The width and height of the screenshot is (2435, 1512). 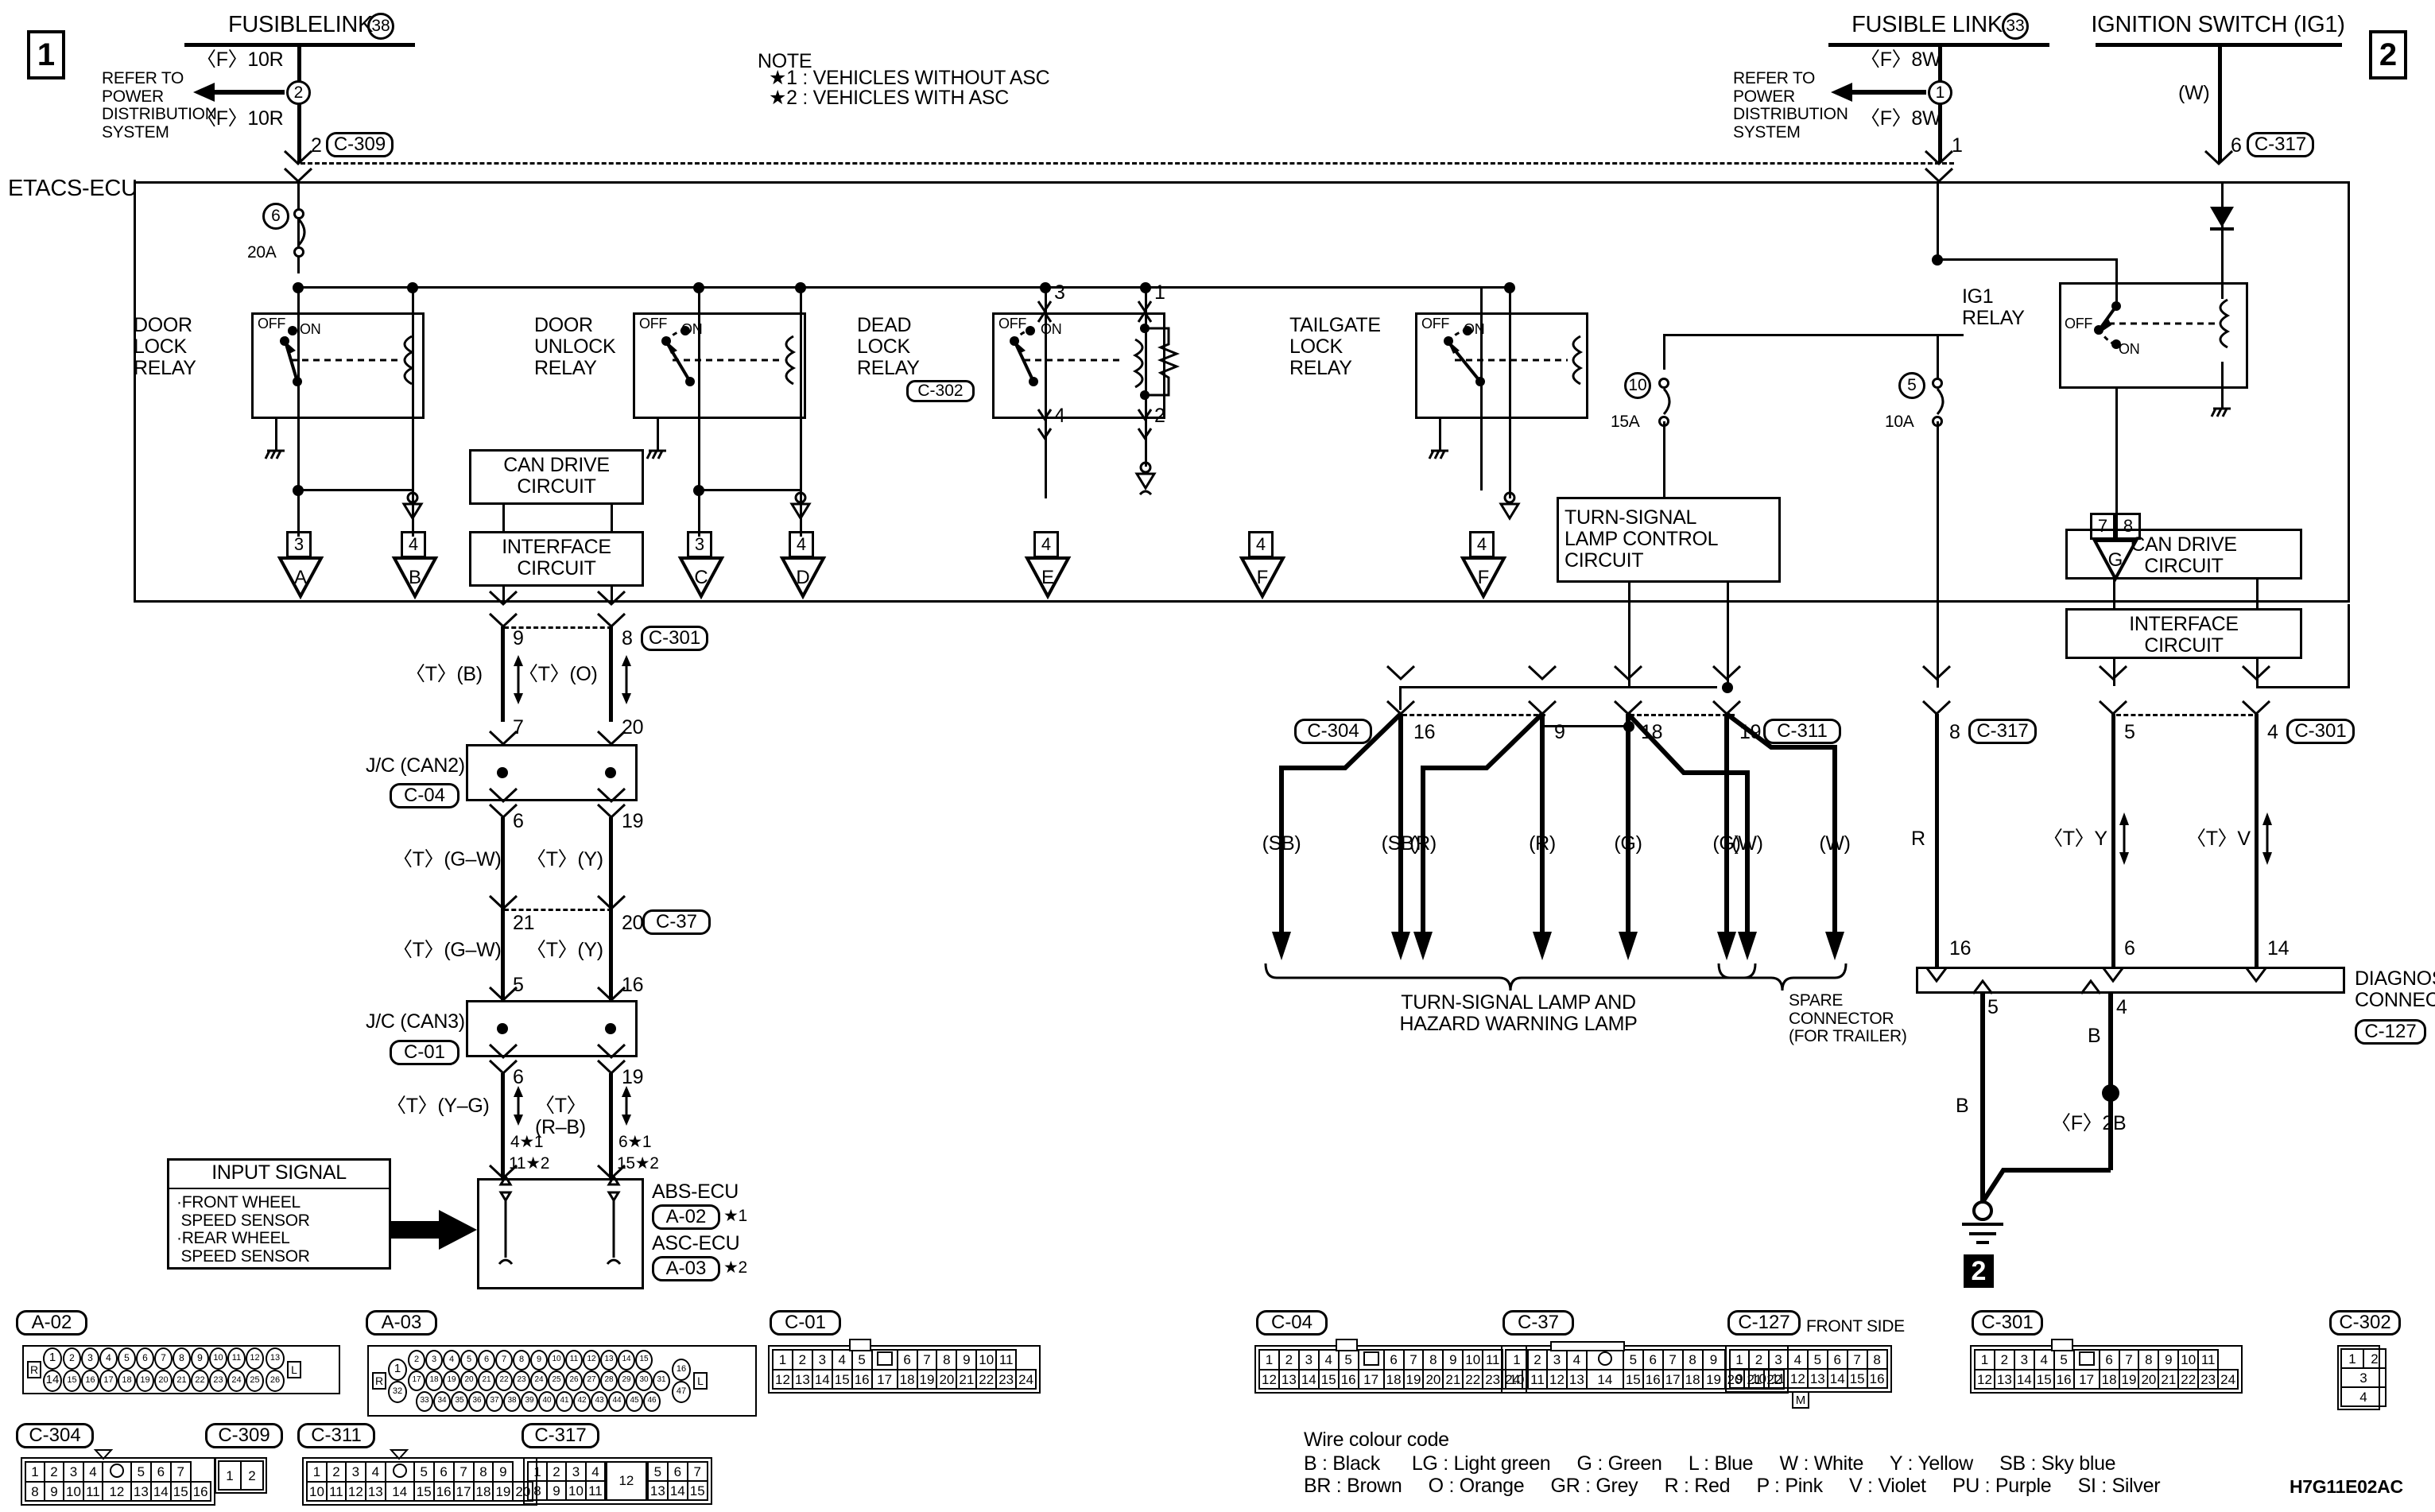 What do you see at coordinates (2362, 1378) in the screenshot?
I see `connector-table-c302: 12 3 4` at bounding box center [2362, 1378].